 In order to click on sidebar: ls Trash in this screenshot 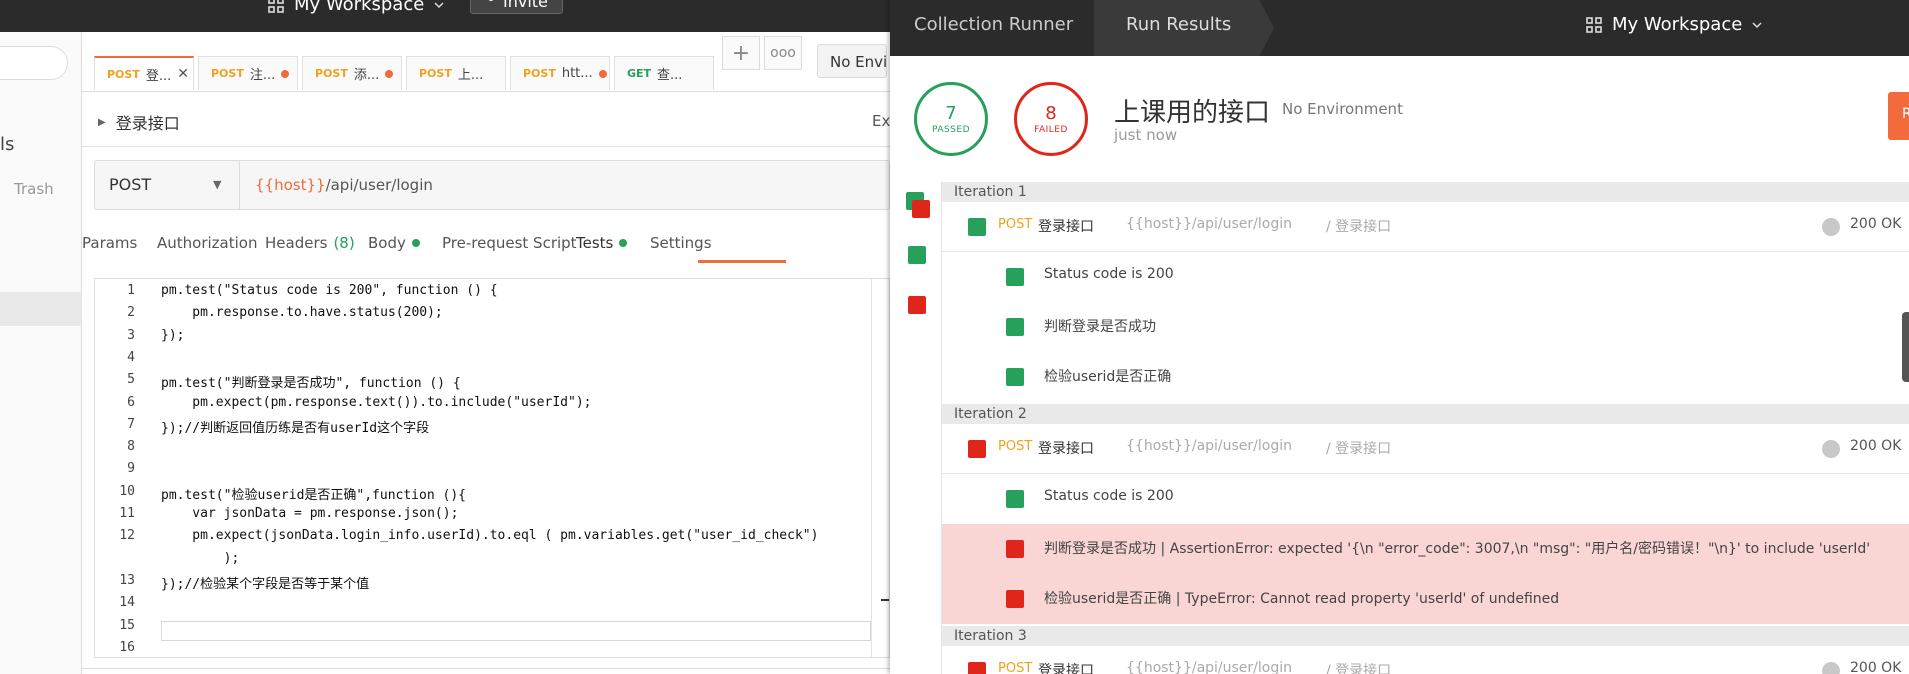, I will do `click(41, 353)`.